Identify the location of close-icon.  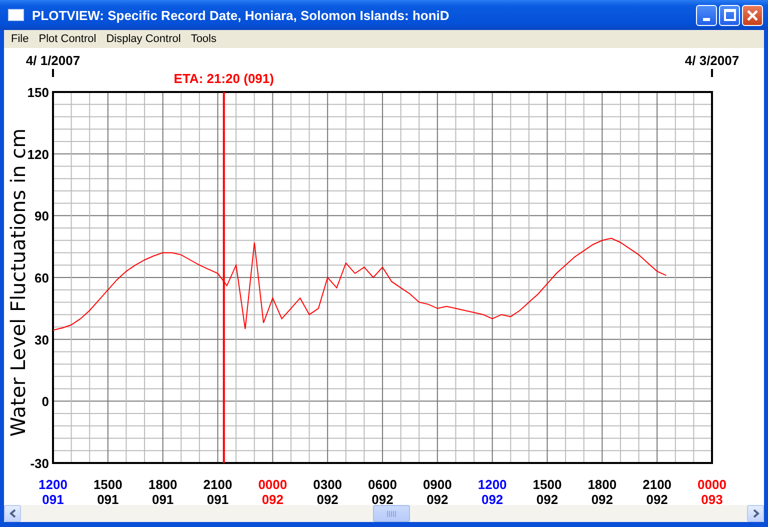
(752, 15).